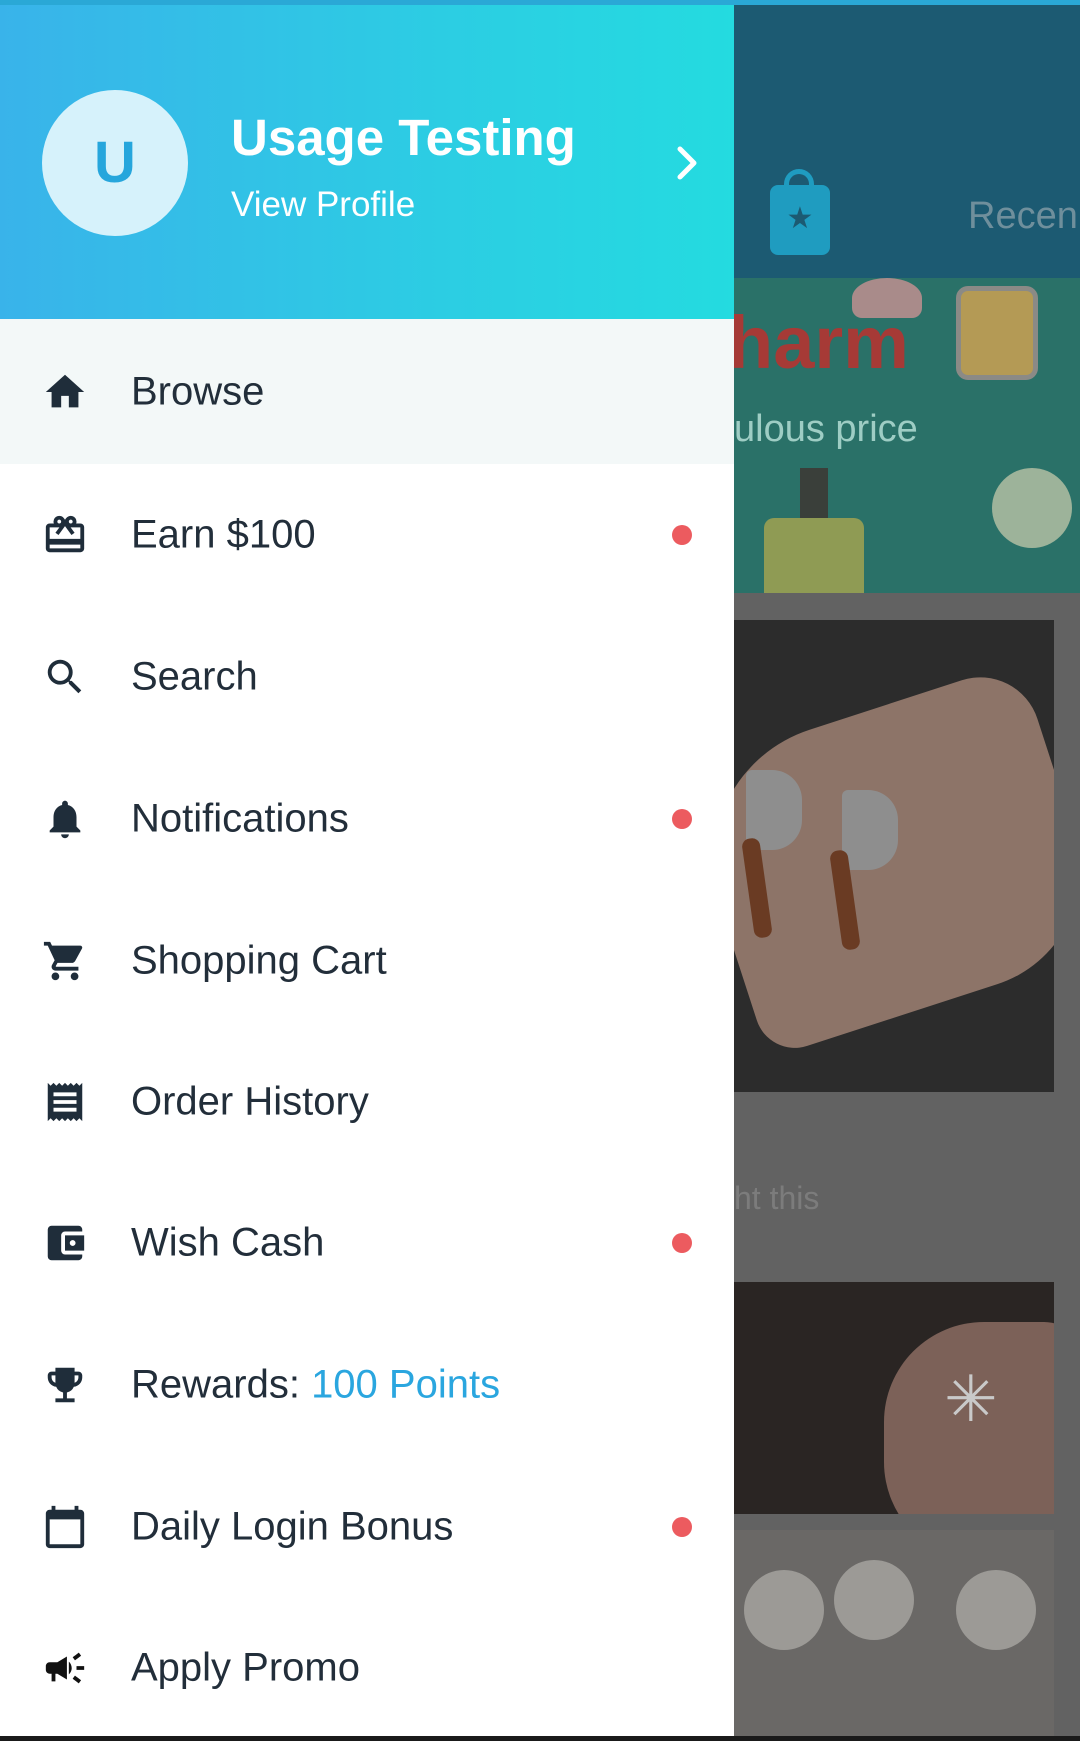 This screenshot has width=1080, height=1741. Describe the element at coordinates (228, 1242) in the screenshot. I see `menu-item-label: Wish Cash` at that location.